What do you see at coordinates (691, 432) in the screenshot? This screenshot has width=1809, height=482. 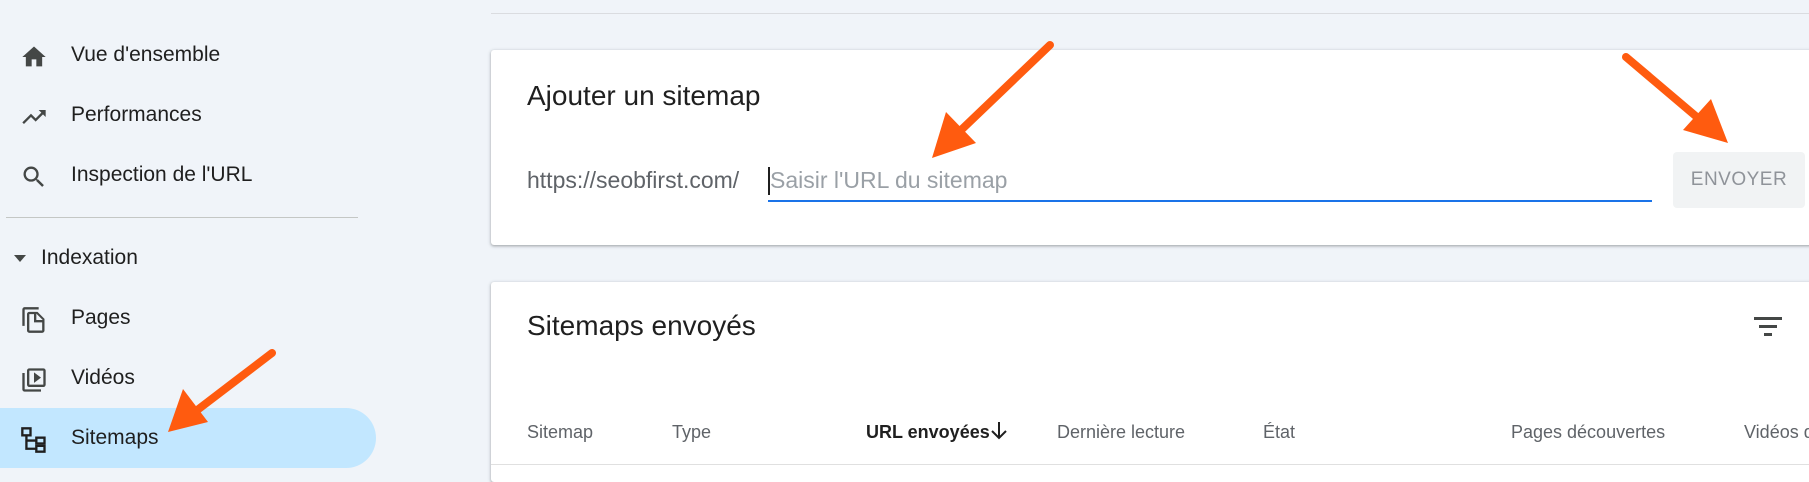 I see `column-header-type: Type` at bounding box center [691, 432].